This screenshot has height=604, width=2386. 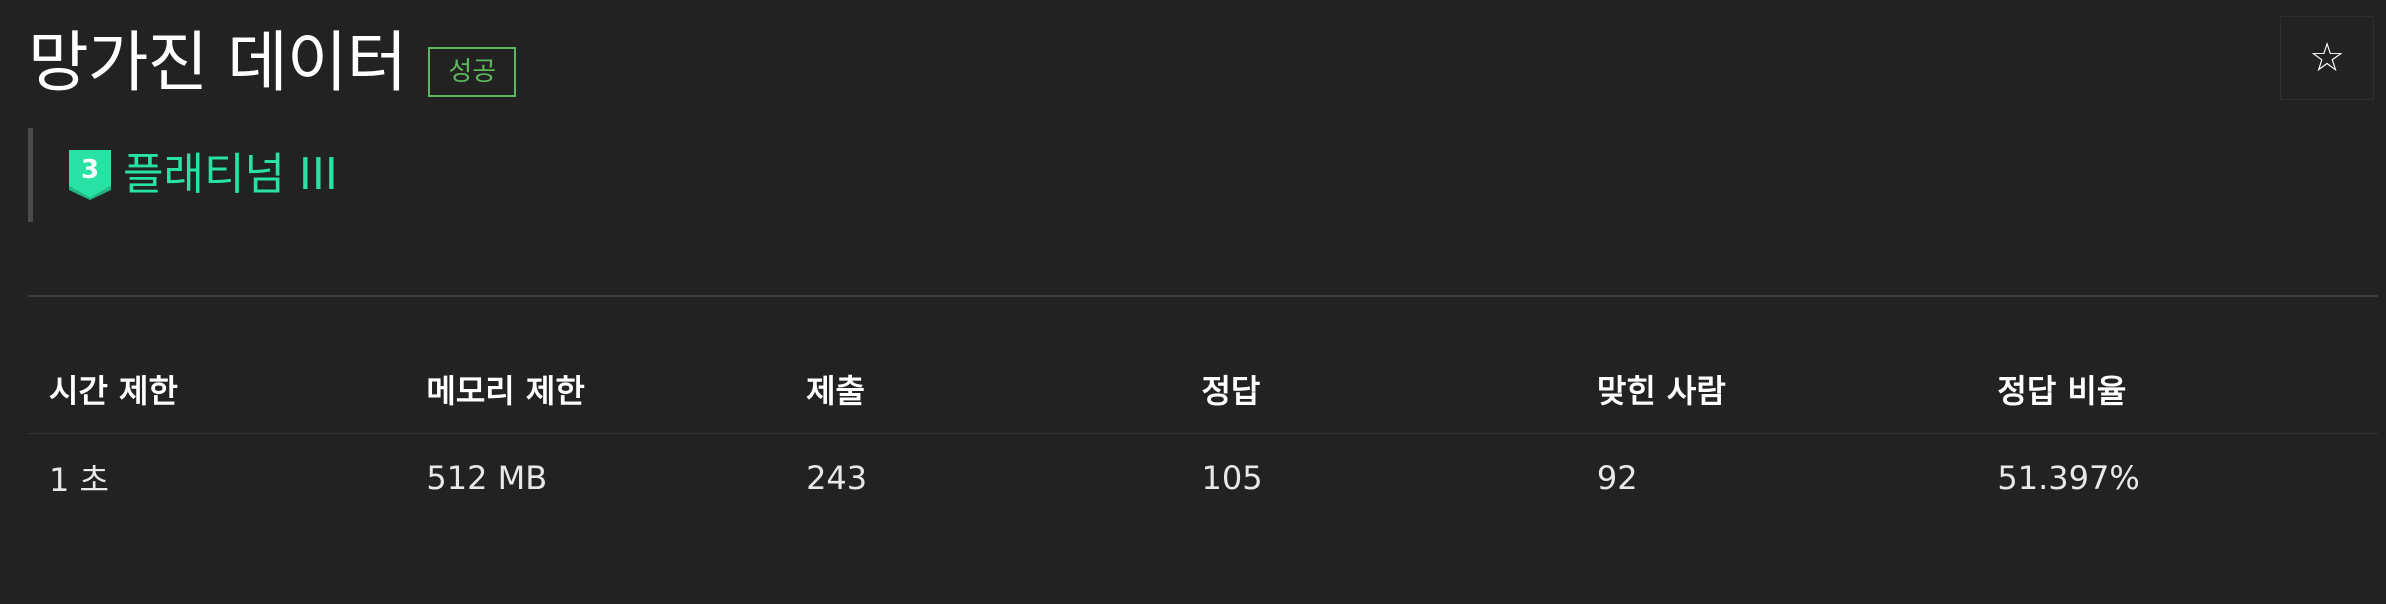 I want to click on memory-limit-value: 512 MB, so click(x=487, y=478).